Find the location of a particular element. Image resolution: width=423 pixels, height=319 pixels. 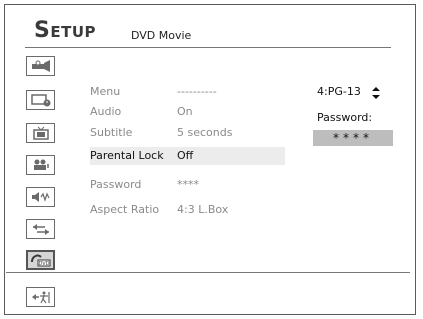

title-divider is located at coordinates (208, 47).